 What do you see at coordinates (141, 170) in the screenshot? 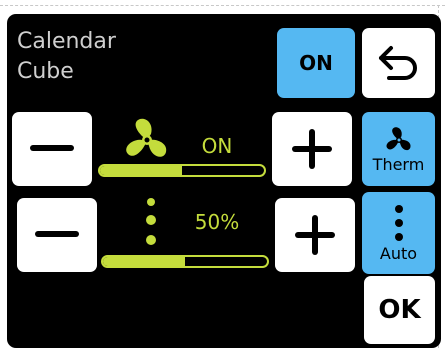
I see `fan-level-fill` at bounding box center [141, 170].